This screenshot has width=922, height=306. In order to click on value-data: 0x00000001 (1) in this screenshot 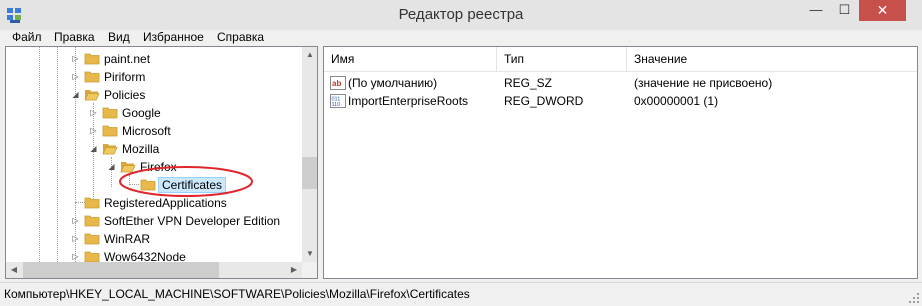, I will do `click(676, 101)`.